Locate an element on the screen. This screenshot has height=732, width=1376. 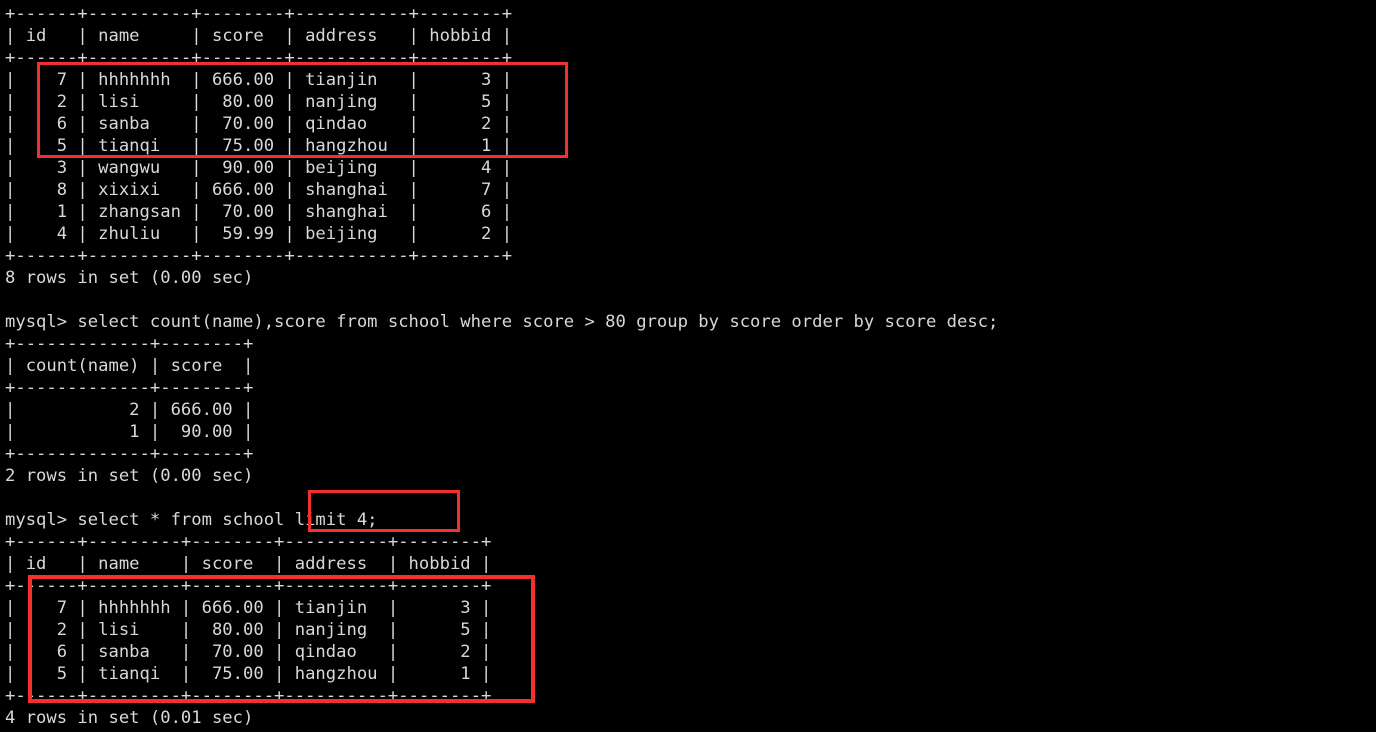
console-line: | 8 | xixixi | 666.00 | shanghai | 7 | is located at coordinates (259, 190).